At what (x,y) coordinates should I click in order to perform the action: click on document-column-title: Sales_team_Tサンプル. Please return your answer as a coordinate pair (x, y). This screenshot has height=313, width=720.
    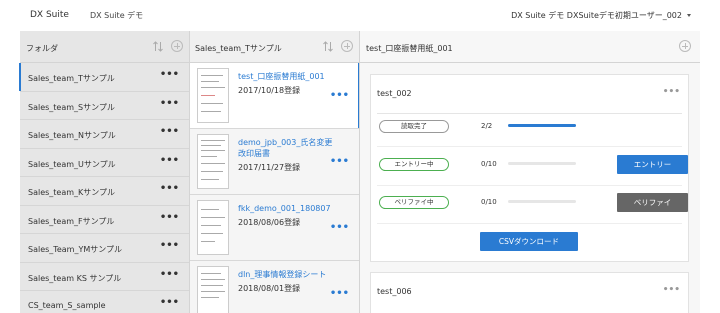
    Looking at the image, I should click on (238, 48).